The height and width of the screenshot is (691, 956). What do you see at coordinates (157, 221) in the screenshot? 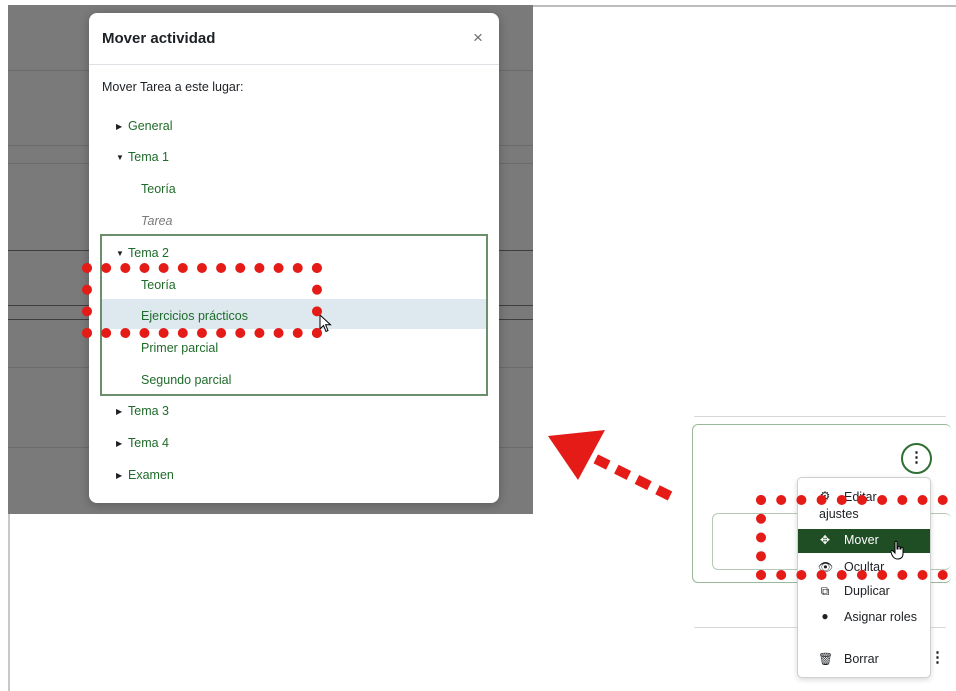
I see `activity-tarea-current: Tarea` at bounding box center [157, 221].